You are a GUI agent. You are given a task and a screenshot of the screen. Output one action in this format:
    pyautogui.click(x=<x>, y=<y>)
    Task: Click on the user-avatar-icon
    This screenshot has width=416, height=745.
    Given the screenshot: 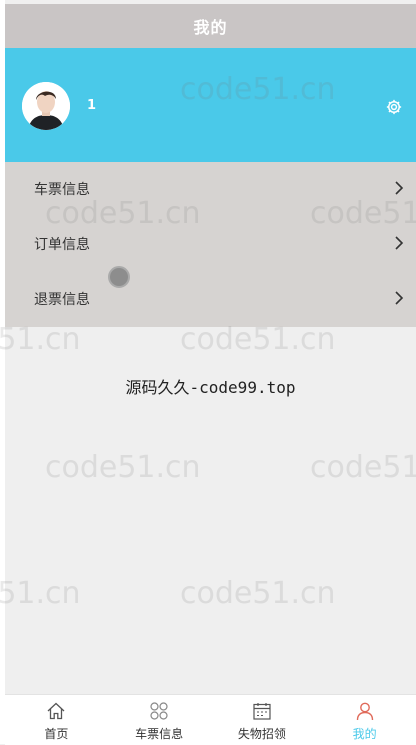 What is the action you would take?
    pyautogui.click(x=46, y=106)
    